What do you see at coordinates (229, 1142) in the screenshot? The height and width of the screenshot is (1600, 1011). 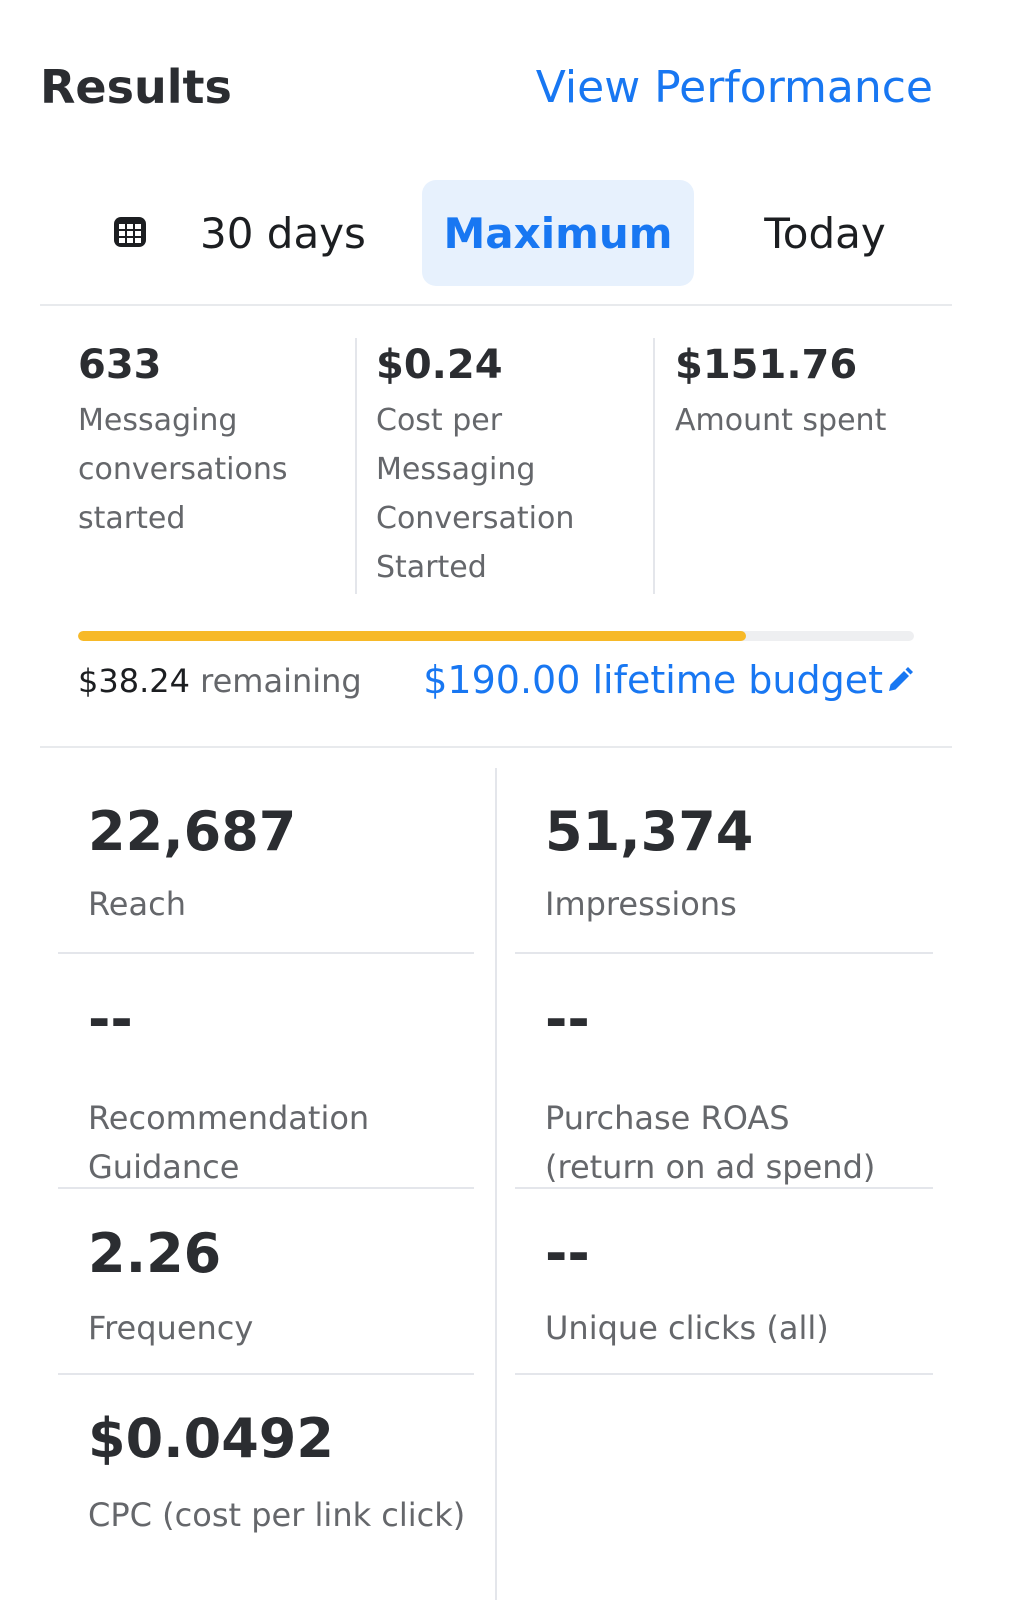 I see `metric-label: Recommendation Guidance` at bounding box center [229, 1142].